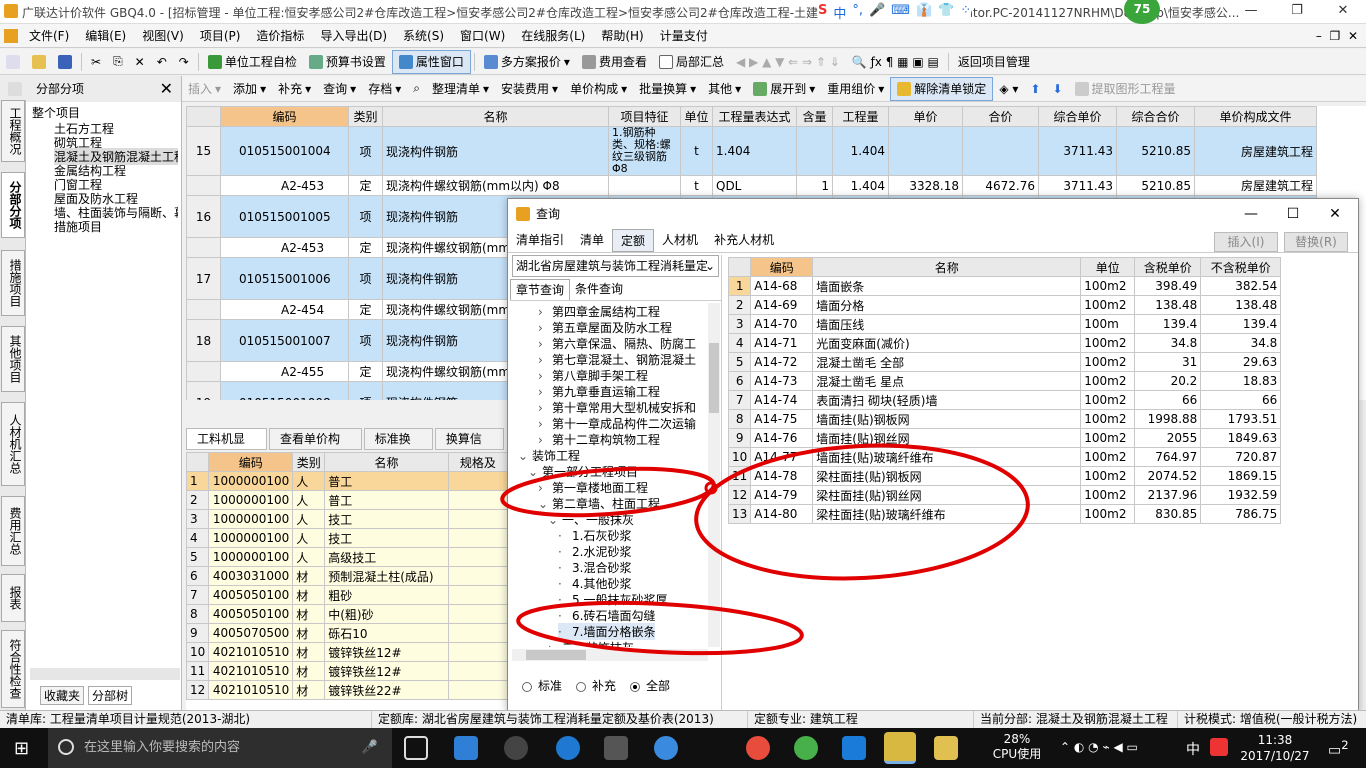 The height and width of the screenshot is (768, 1366). I want to click on cell-notax-price: 382.54, so click(1241, 286).